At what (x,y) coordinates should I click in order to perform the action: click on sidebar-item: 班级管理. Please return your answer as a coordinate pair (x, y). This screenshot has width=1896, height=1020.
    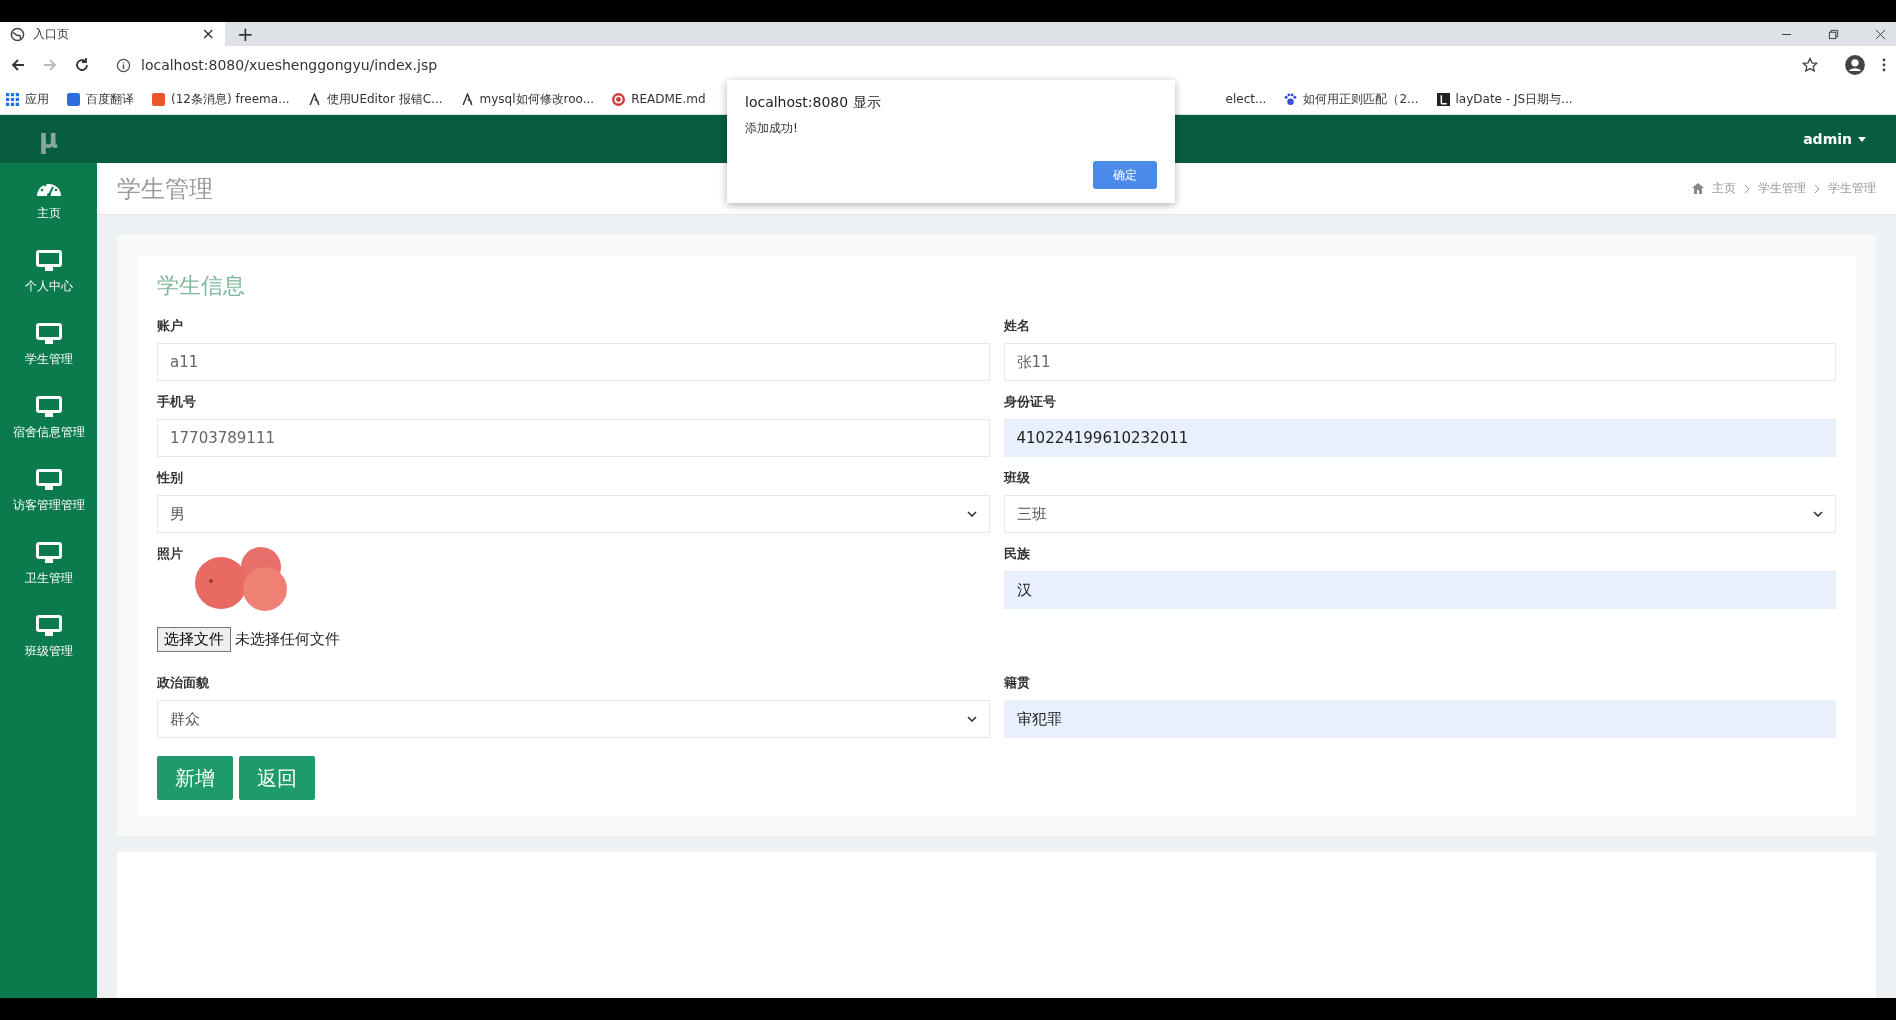
    Looking at the image, I should click on (48, 637).